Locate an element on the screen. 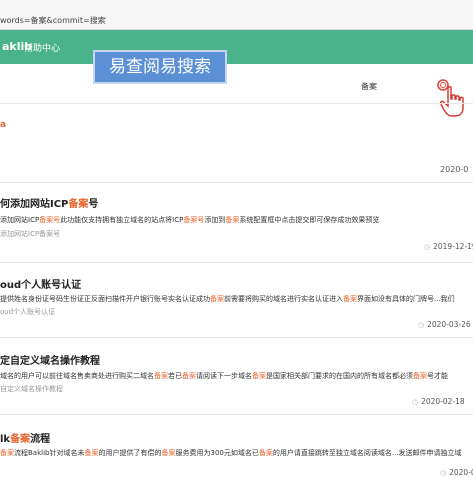 The image size is (473, 477). result-date: 2019-12-19 is located at coordinates (448, 246).